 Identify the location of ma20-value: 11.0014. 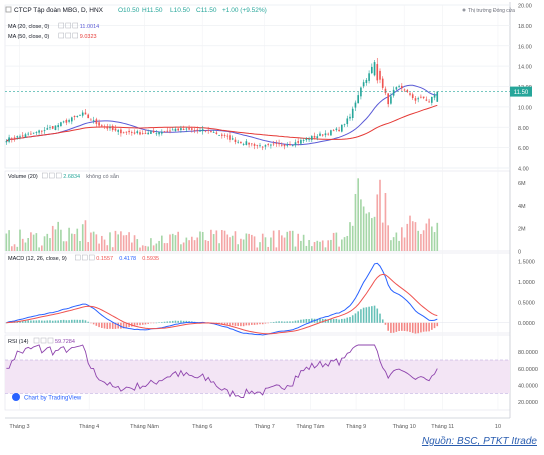
(89, 27).